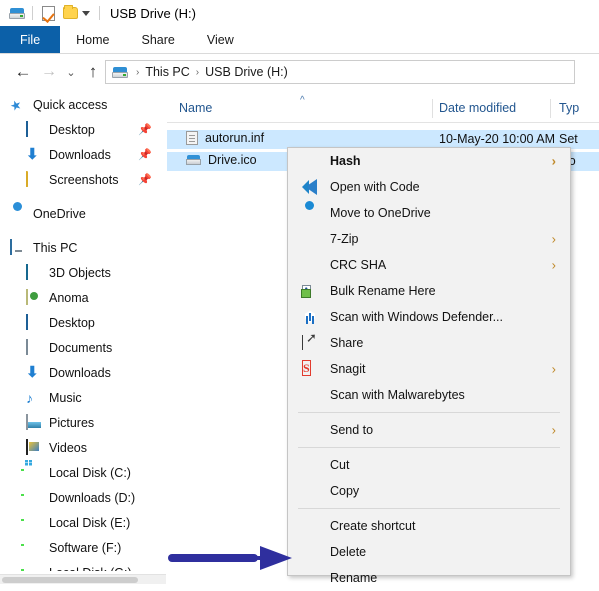  Describe the element at coordinates (429, 239) in the screenshot. I see `menu-item-7-zip: 7-Zip ›` at that location.